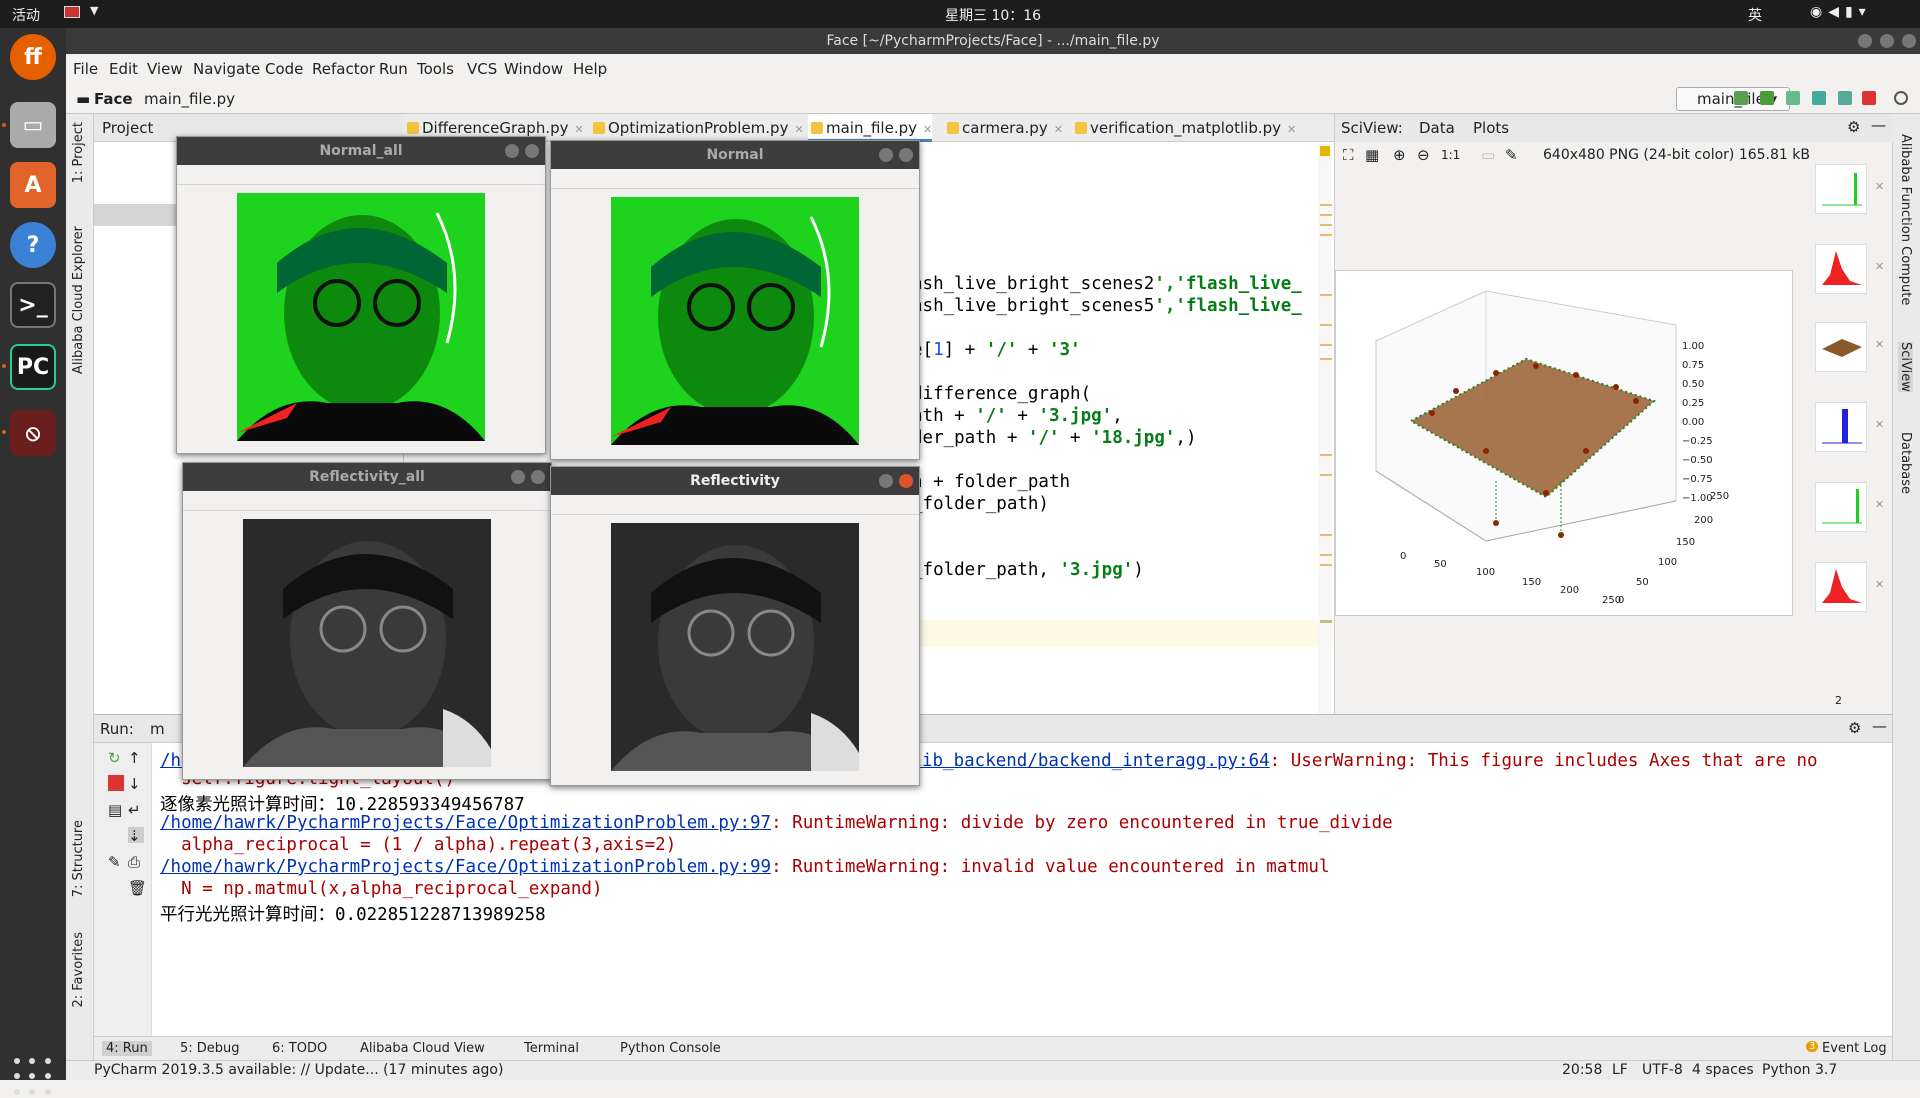 This screenshot has width=1920, height=1098. Describe the element at coordinates (482, 69) in the screenshot. I see `menu-vcs: VCS` at that location.